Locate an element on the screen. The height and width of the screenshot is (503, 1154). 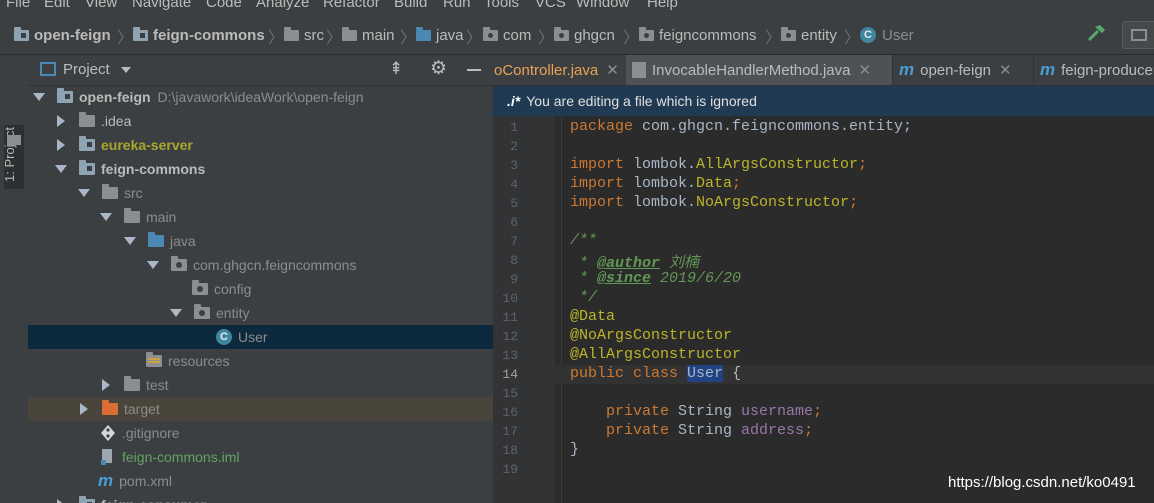
menu-analyze: Analyze is located at coordinates (282, 5).